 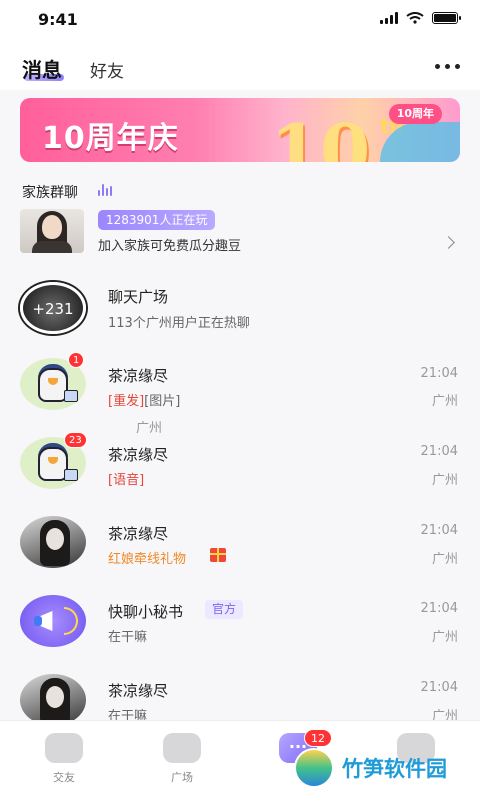 What do you see at coordinates (240, 466) in the screenshot?
I see `conversation-row: 23 茶凉缘尽 [语音] 21:04 广州` at bounding box center [240, 466].